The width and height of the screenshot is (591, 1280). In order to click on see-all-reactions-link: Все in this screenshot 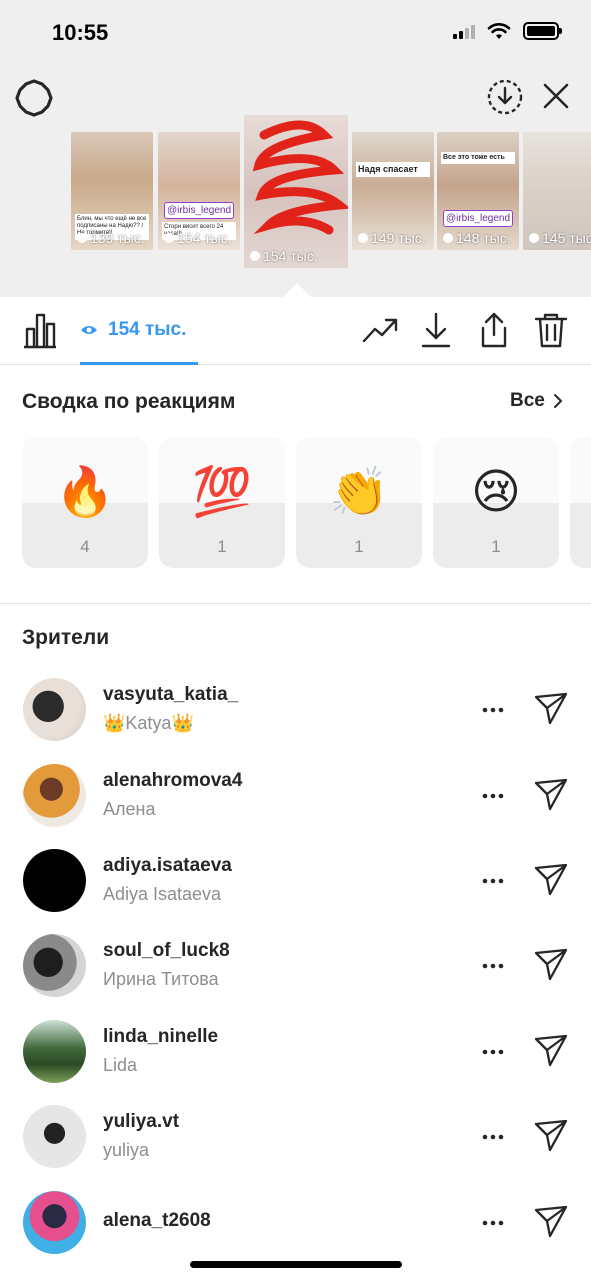, I will do `click(536, 401)`.